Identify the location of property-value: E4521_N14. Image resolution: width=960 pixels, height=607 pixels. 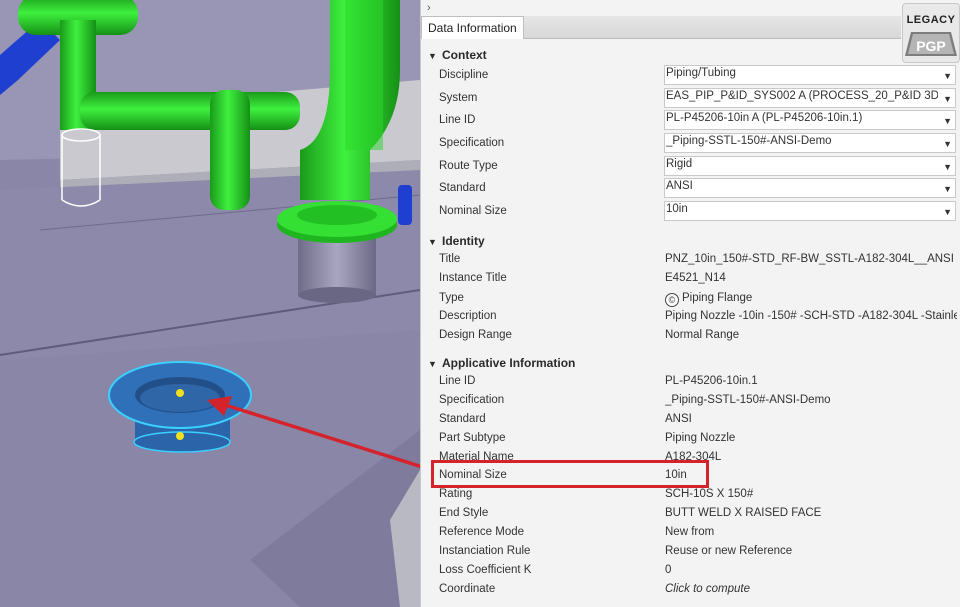
(695, 278).